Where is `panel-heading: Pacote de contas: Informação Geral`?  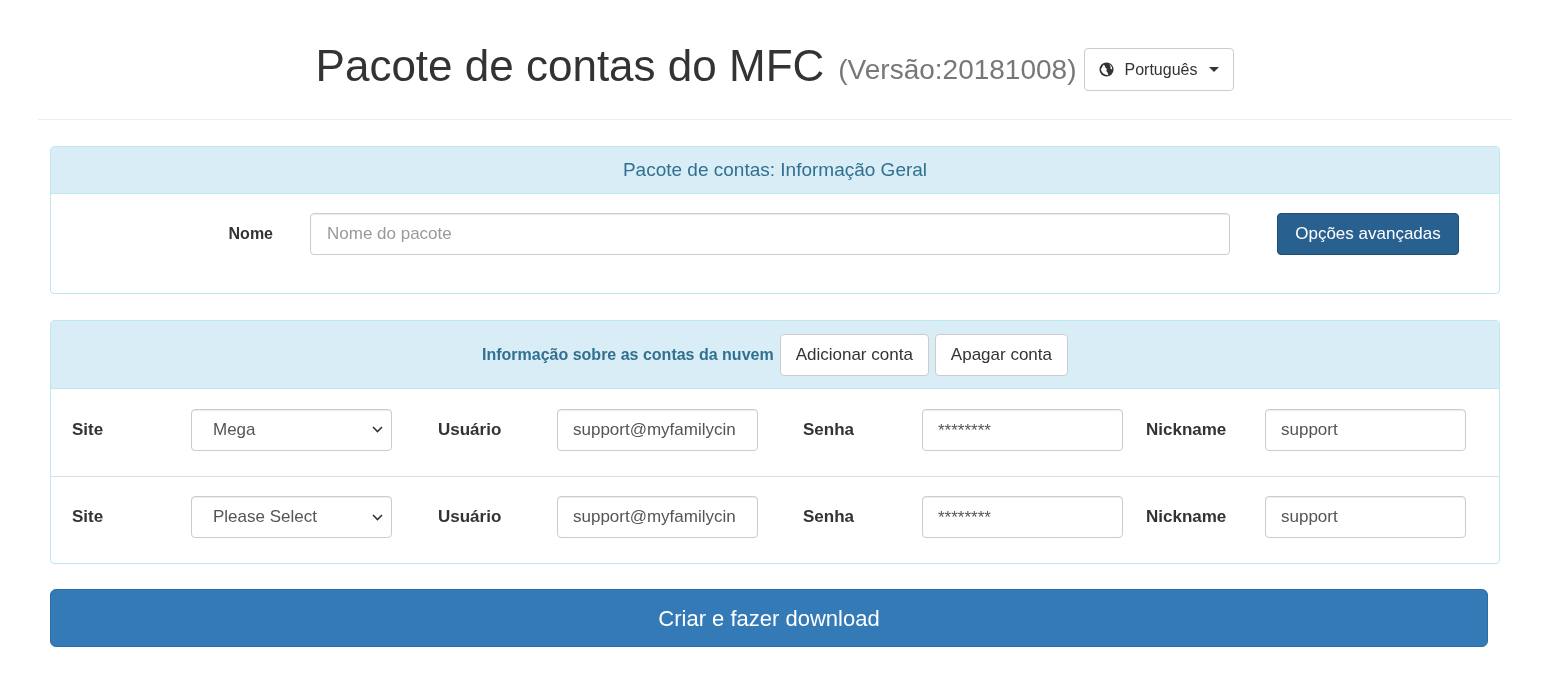
panel-heading: Pacote de contas: Informação Geral is located at coordinates (775, 170).